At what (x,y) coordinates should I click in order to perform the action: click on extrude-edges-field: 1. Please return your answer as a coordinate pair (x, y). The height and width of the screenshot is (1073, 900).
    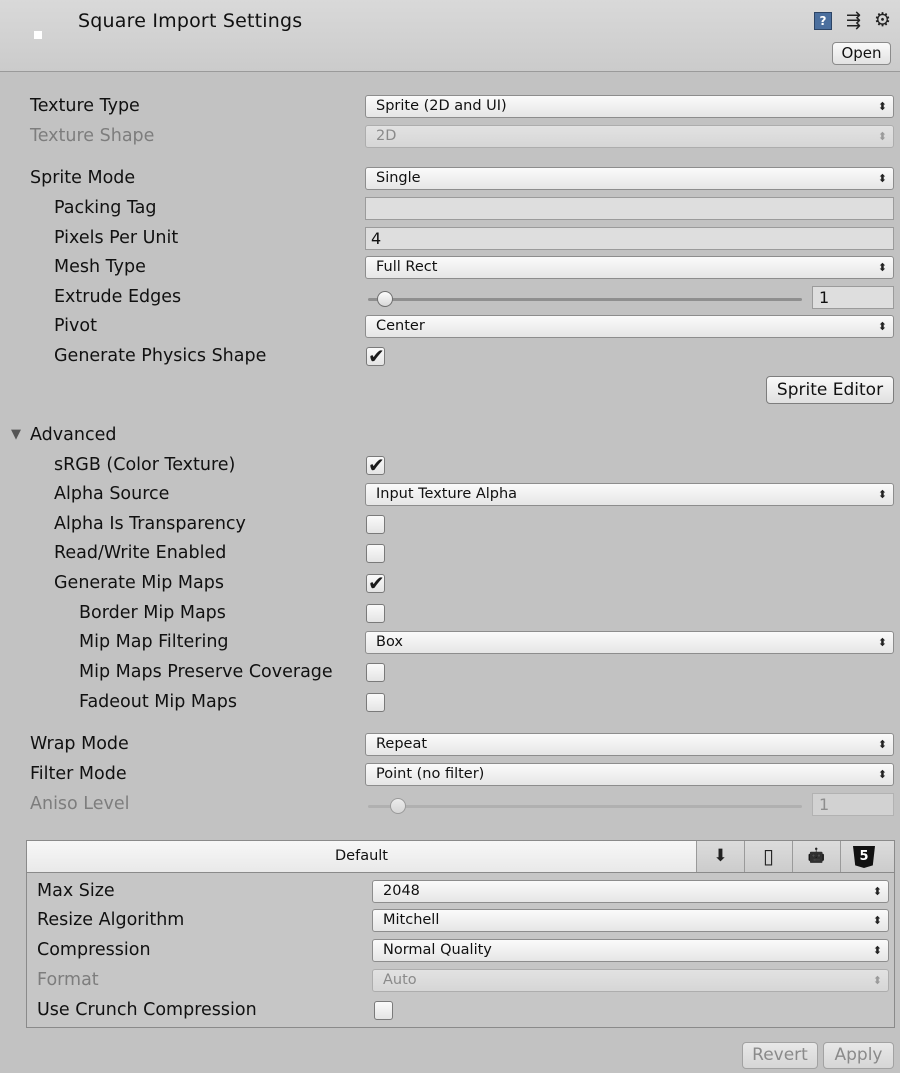
    Looking at the image, I should click on (853, 297).